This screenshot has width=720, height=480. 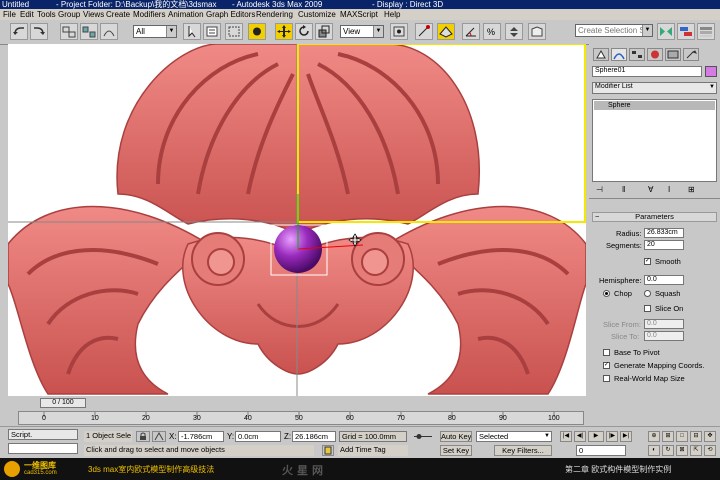 What do you see at coordinates (257, 31) in the screenshot?
I see `window-crossing-button` at bounding box center [257, 31].